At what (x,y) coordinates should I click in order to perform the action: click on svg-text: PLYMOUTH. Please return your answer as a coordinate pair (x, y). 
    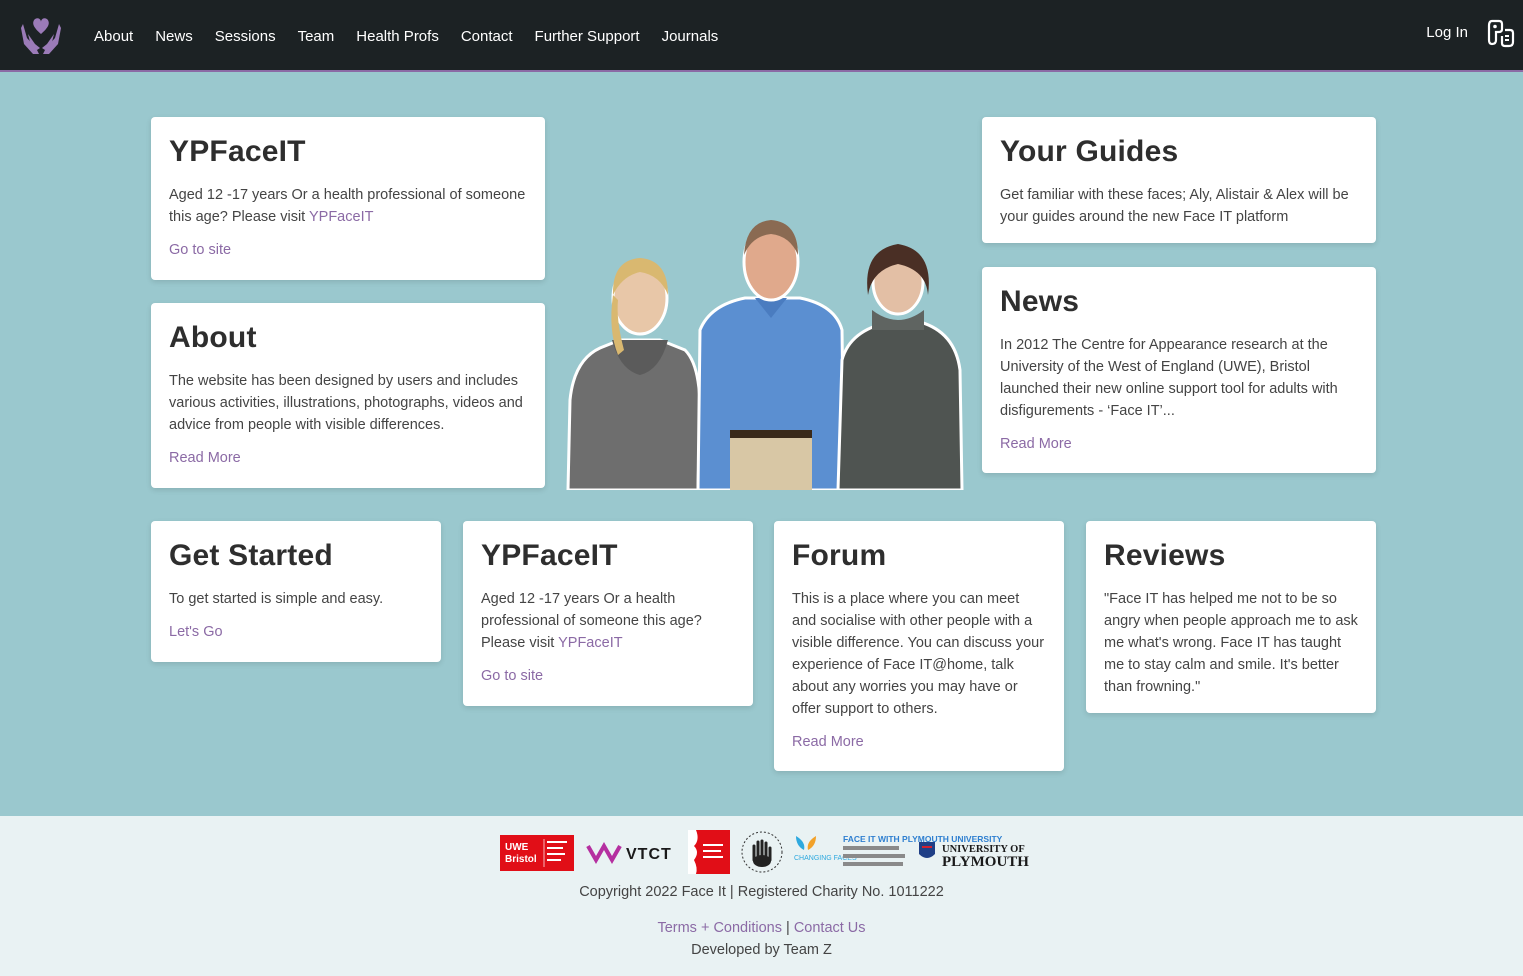
    Looking at the image, I should click on (985, 862).